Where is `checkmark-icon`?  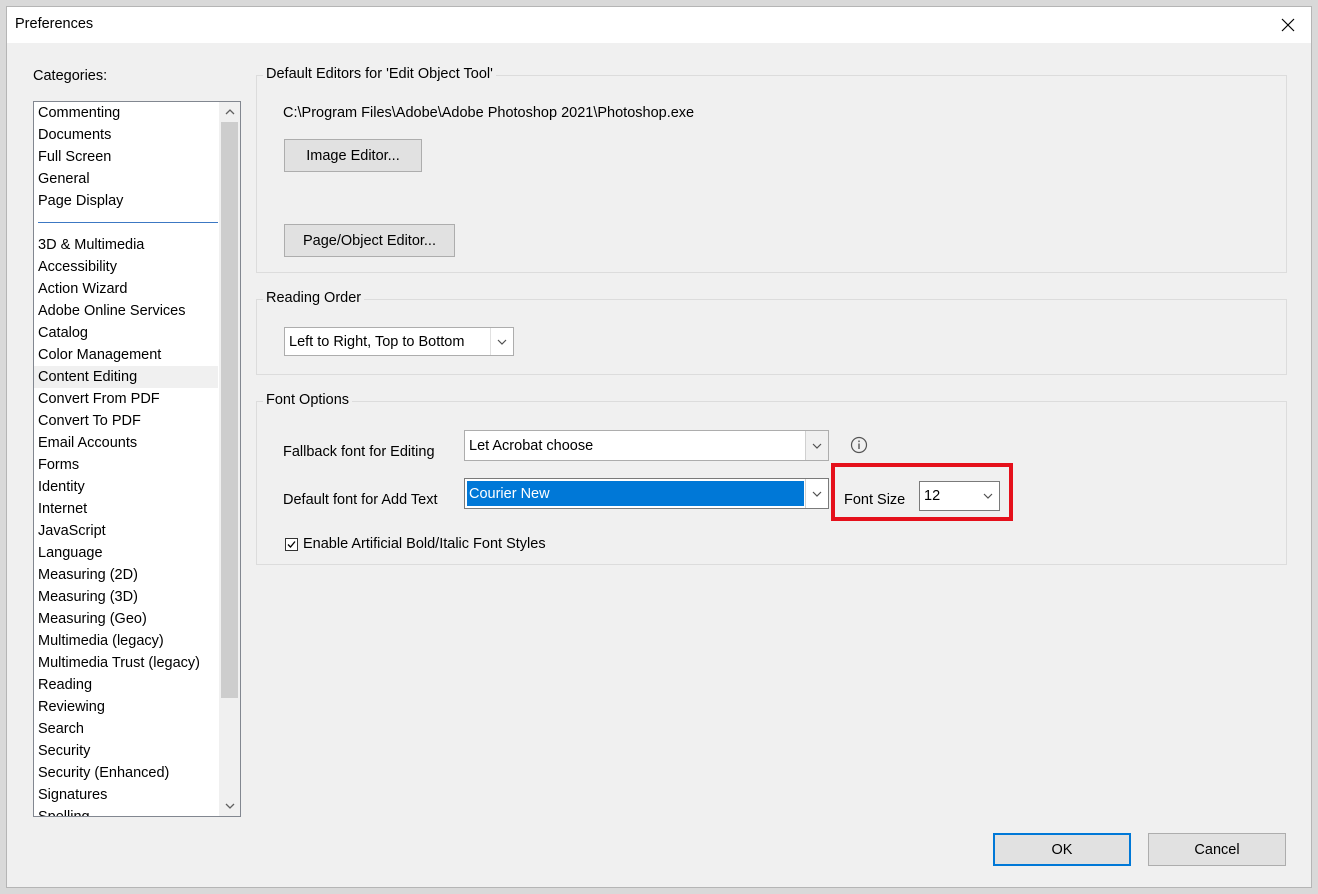 checkmark-icon is located at coordinates (291, 544).